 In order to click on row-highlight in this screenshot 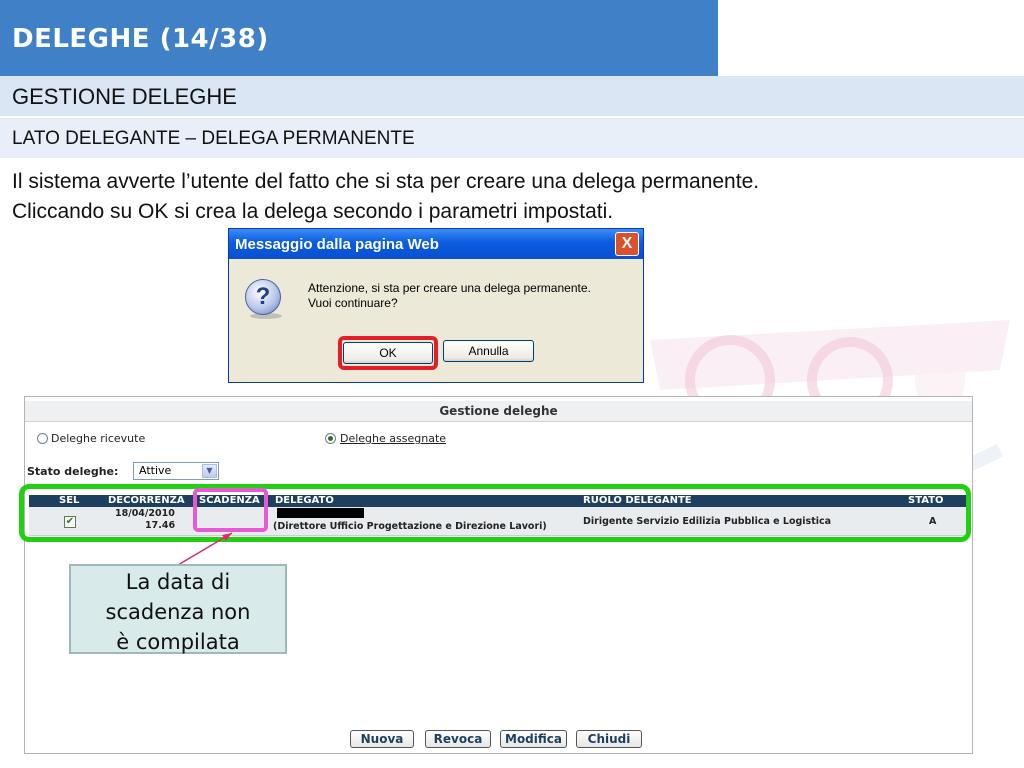, I will do `click(495, 513)`.